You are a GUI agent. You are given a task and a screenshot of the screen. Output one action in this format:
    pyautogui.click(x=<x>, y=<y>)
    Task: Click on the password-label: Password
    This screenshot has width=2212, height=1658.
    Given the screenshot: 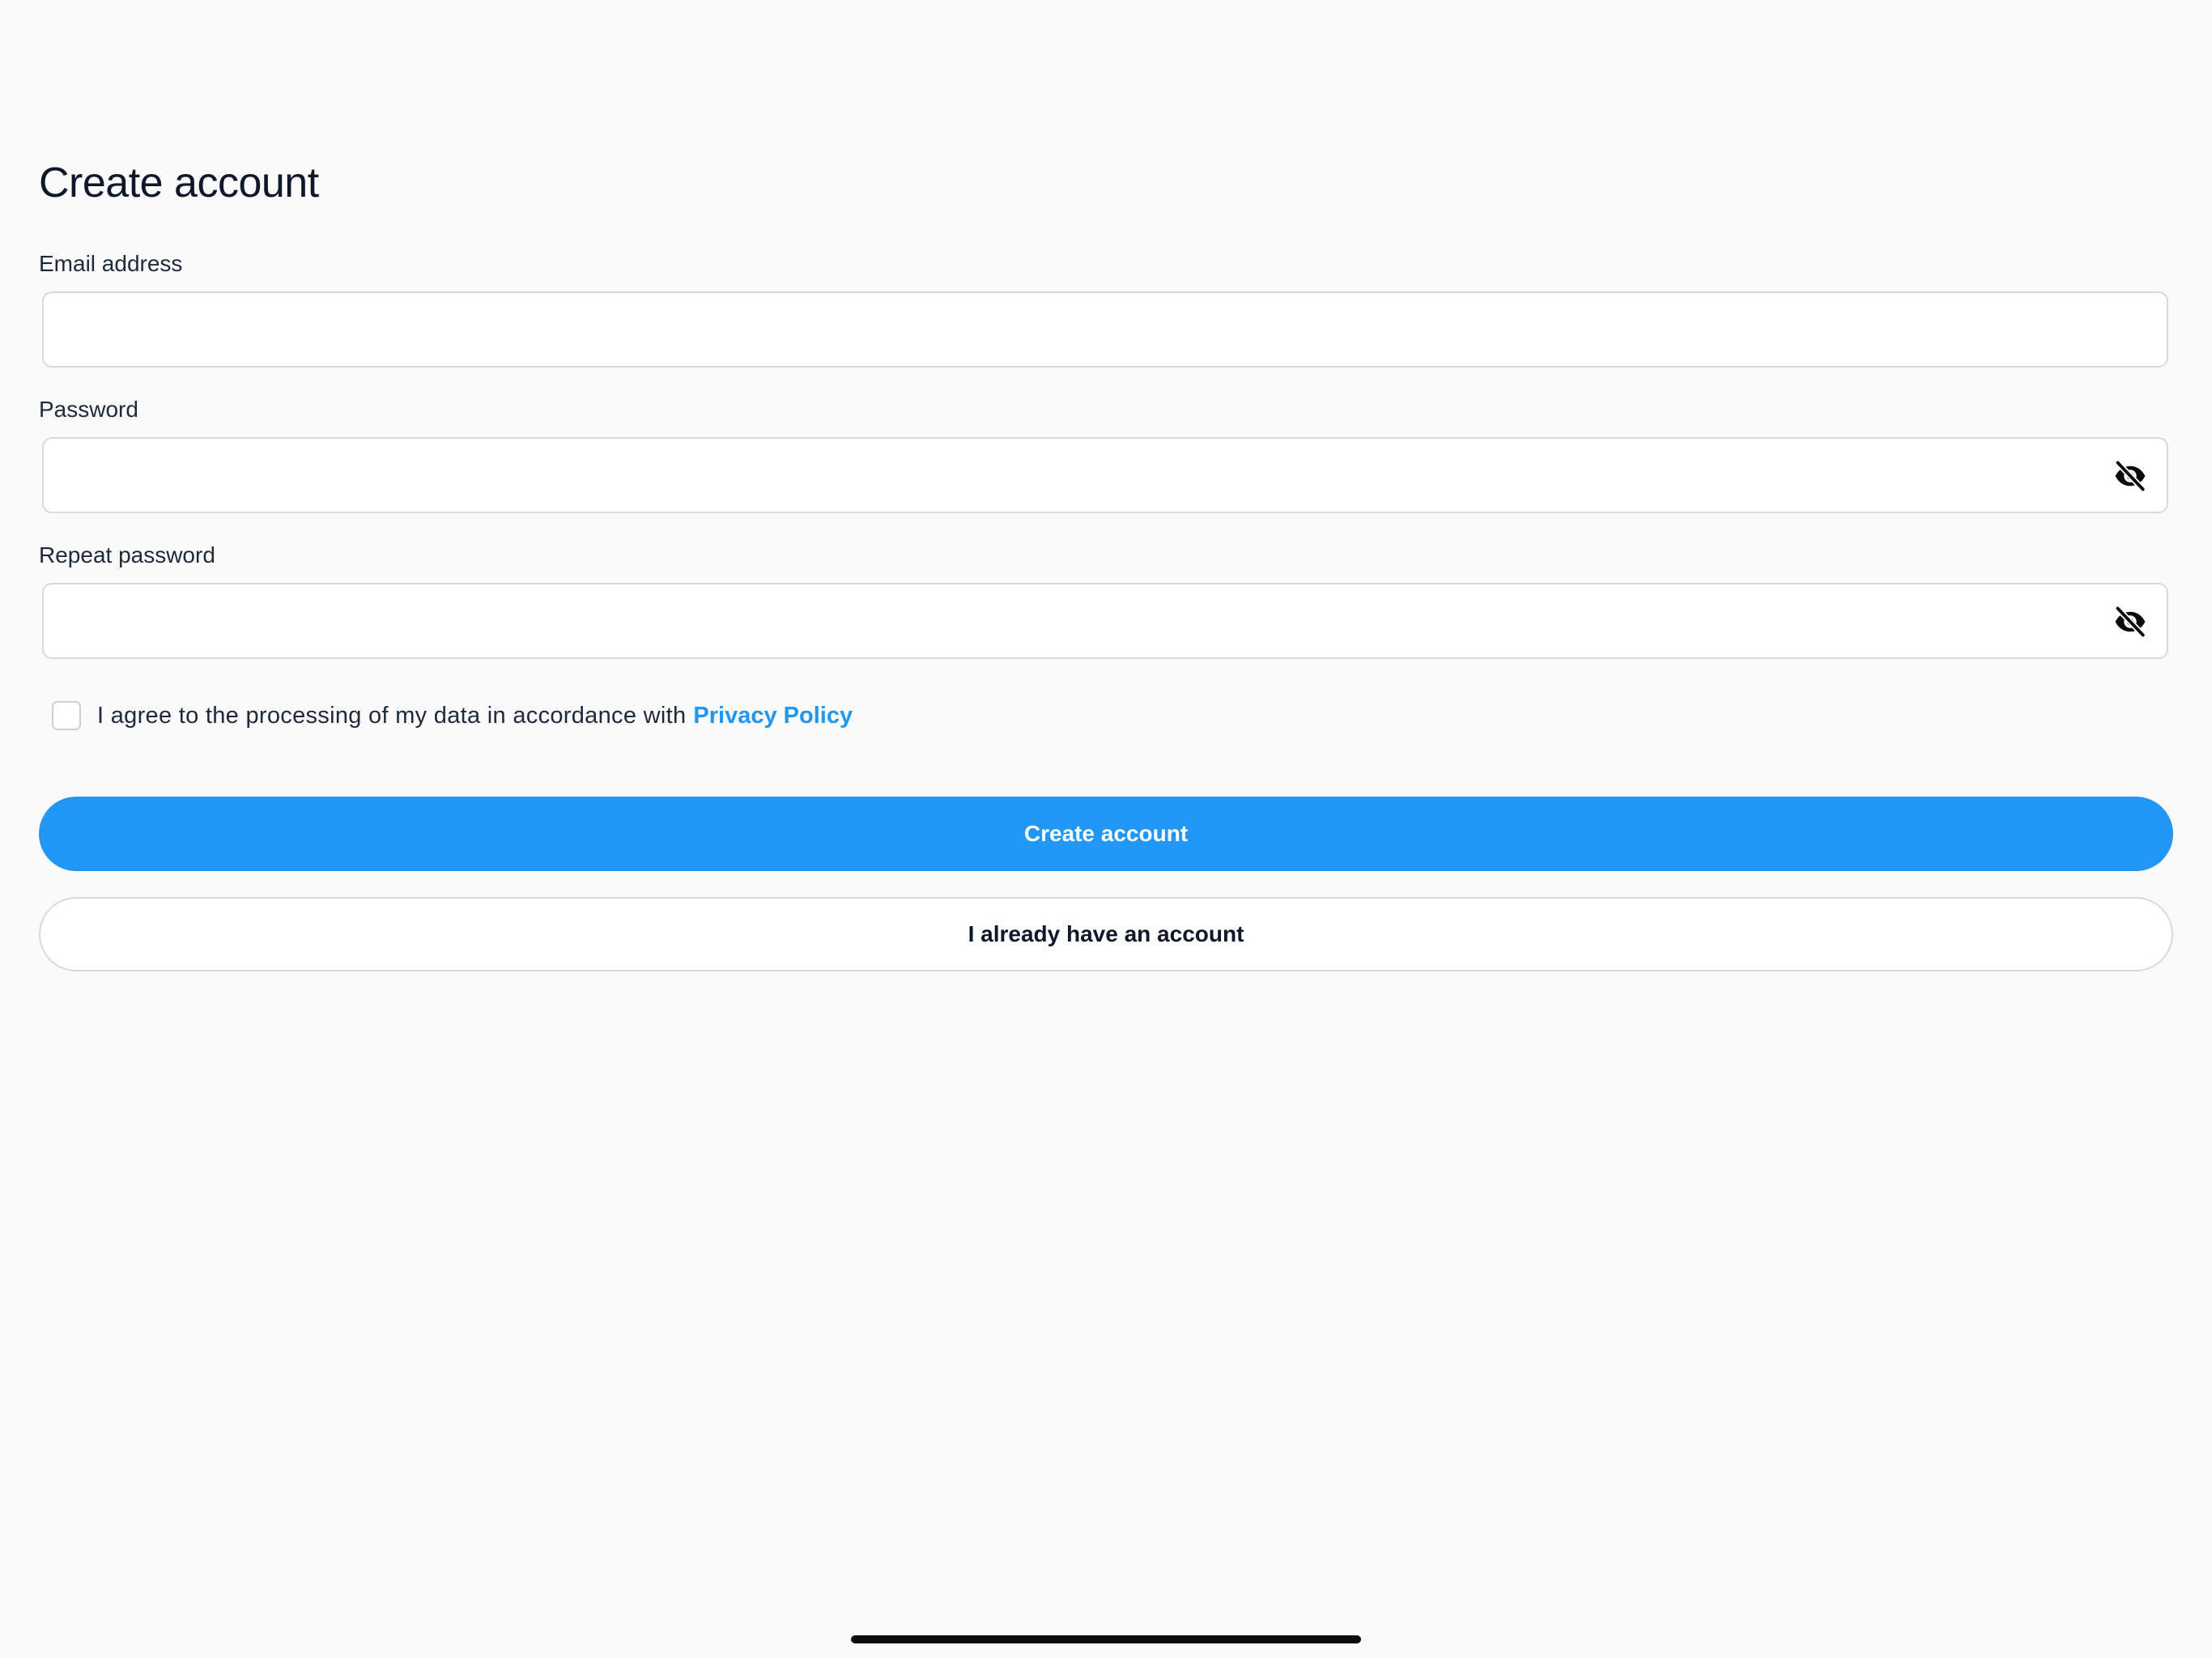 What is the action you would take?
    pyautogui.click(x=88, y=409)
    